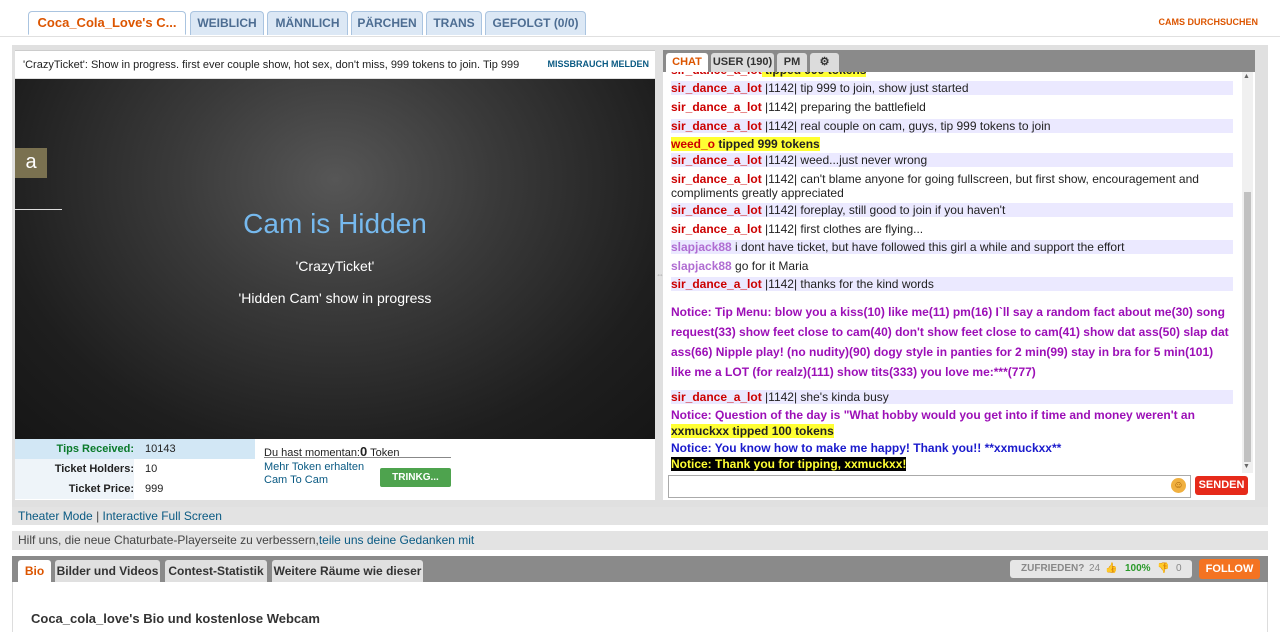 This screenshot has height=632, width=1280. Describe the element at coordinates (843, 107) in the screenshot. I see `chat-text: |1142| preparing the battlefield` at that location.